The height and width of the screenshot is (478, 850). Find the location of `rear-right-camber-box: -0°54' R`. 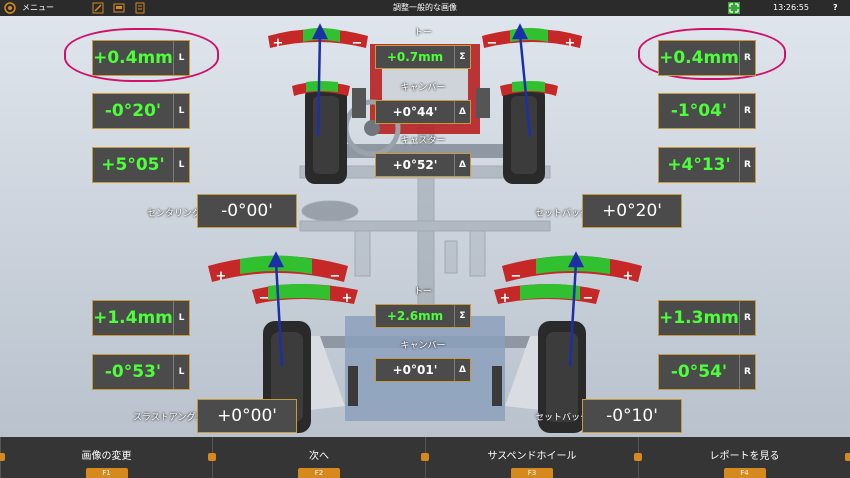

rear-right-camber-box: -0°54' R is located at coordinates (707, 372).